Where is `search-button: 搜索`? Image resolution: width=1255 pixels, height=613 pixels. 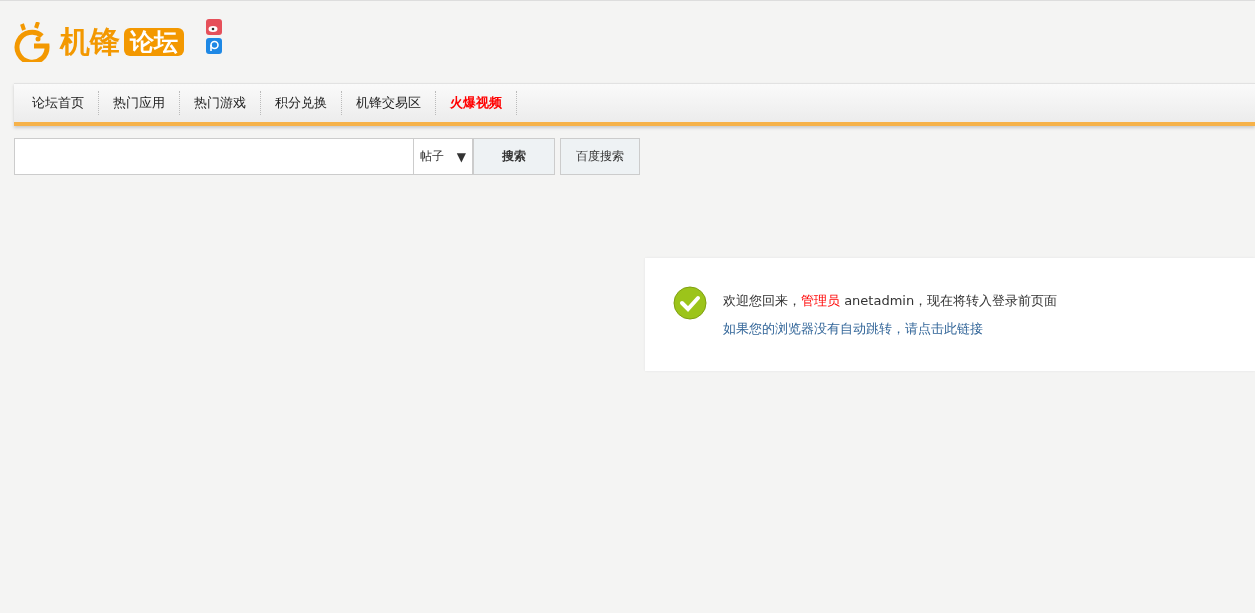
search-button: 搜索 is located at coordinates (514, 156).